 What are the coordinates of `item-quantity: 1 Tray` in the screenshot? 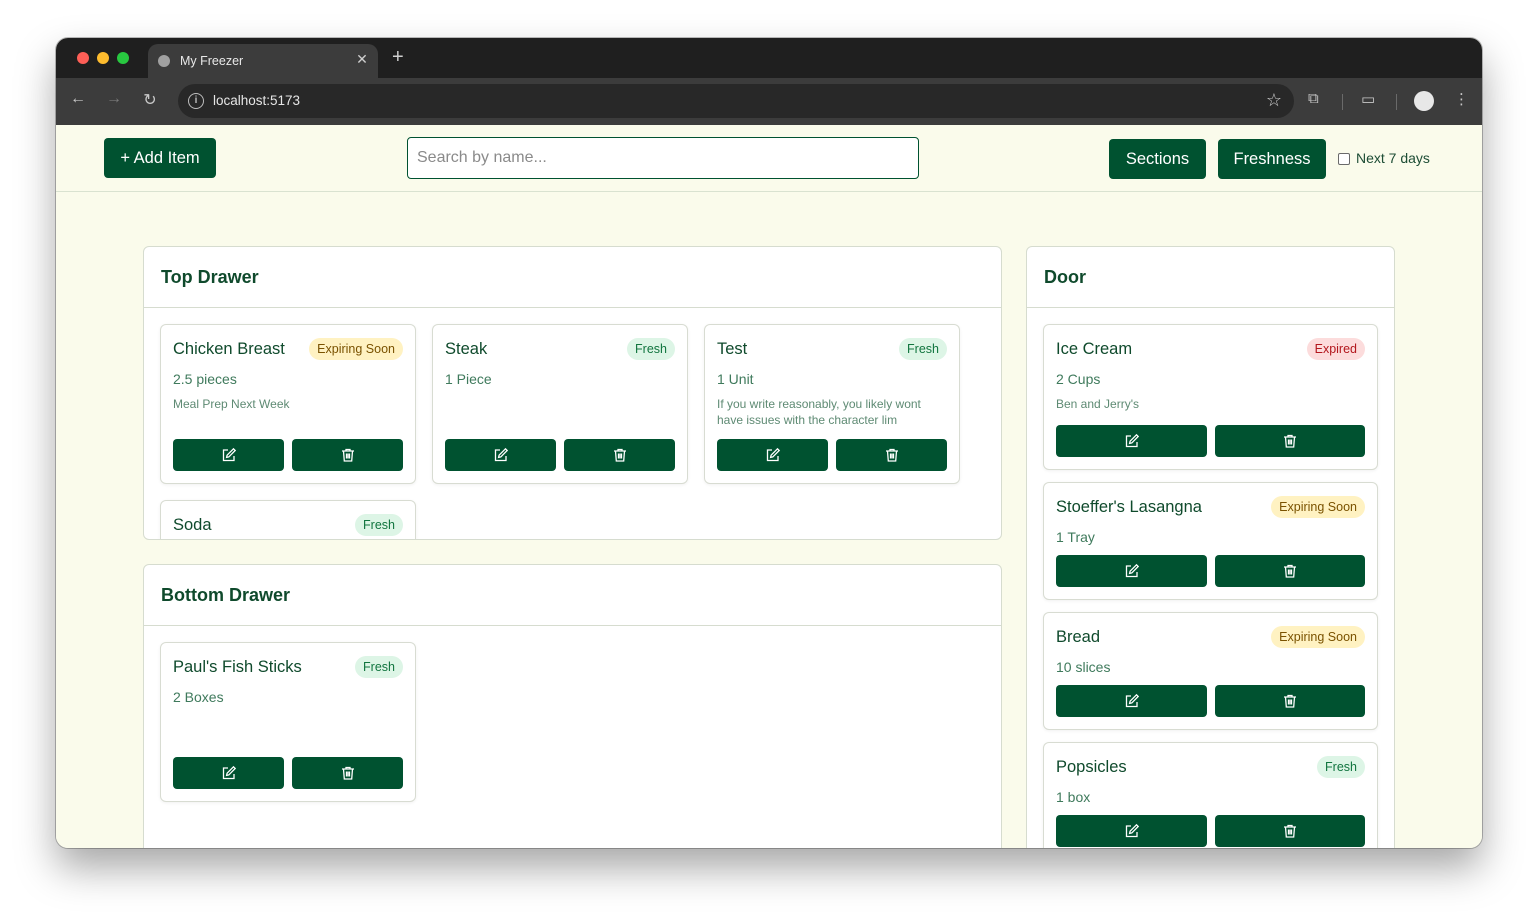 It's located at (1075, 537).